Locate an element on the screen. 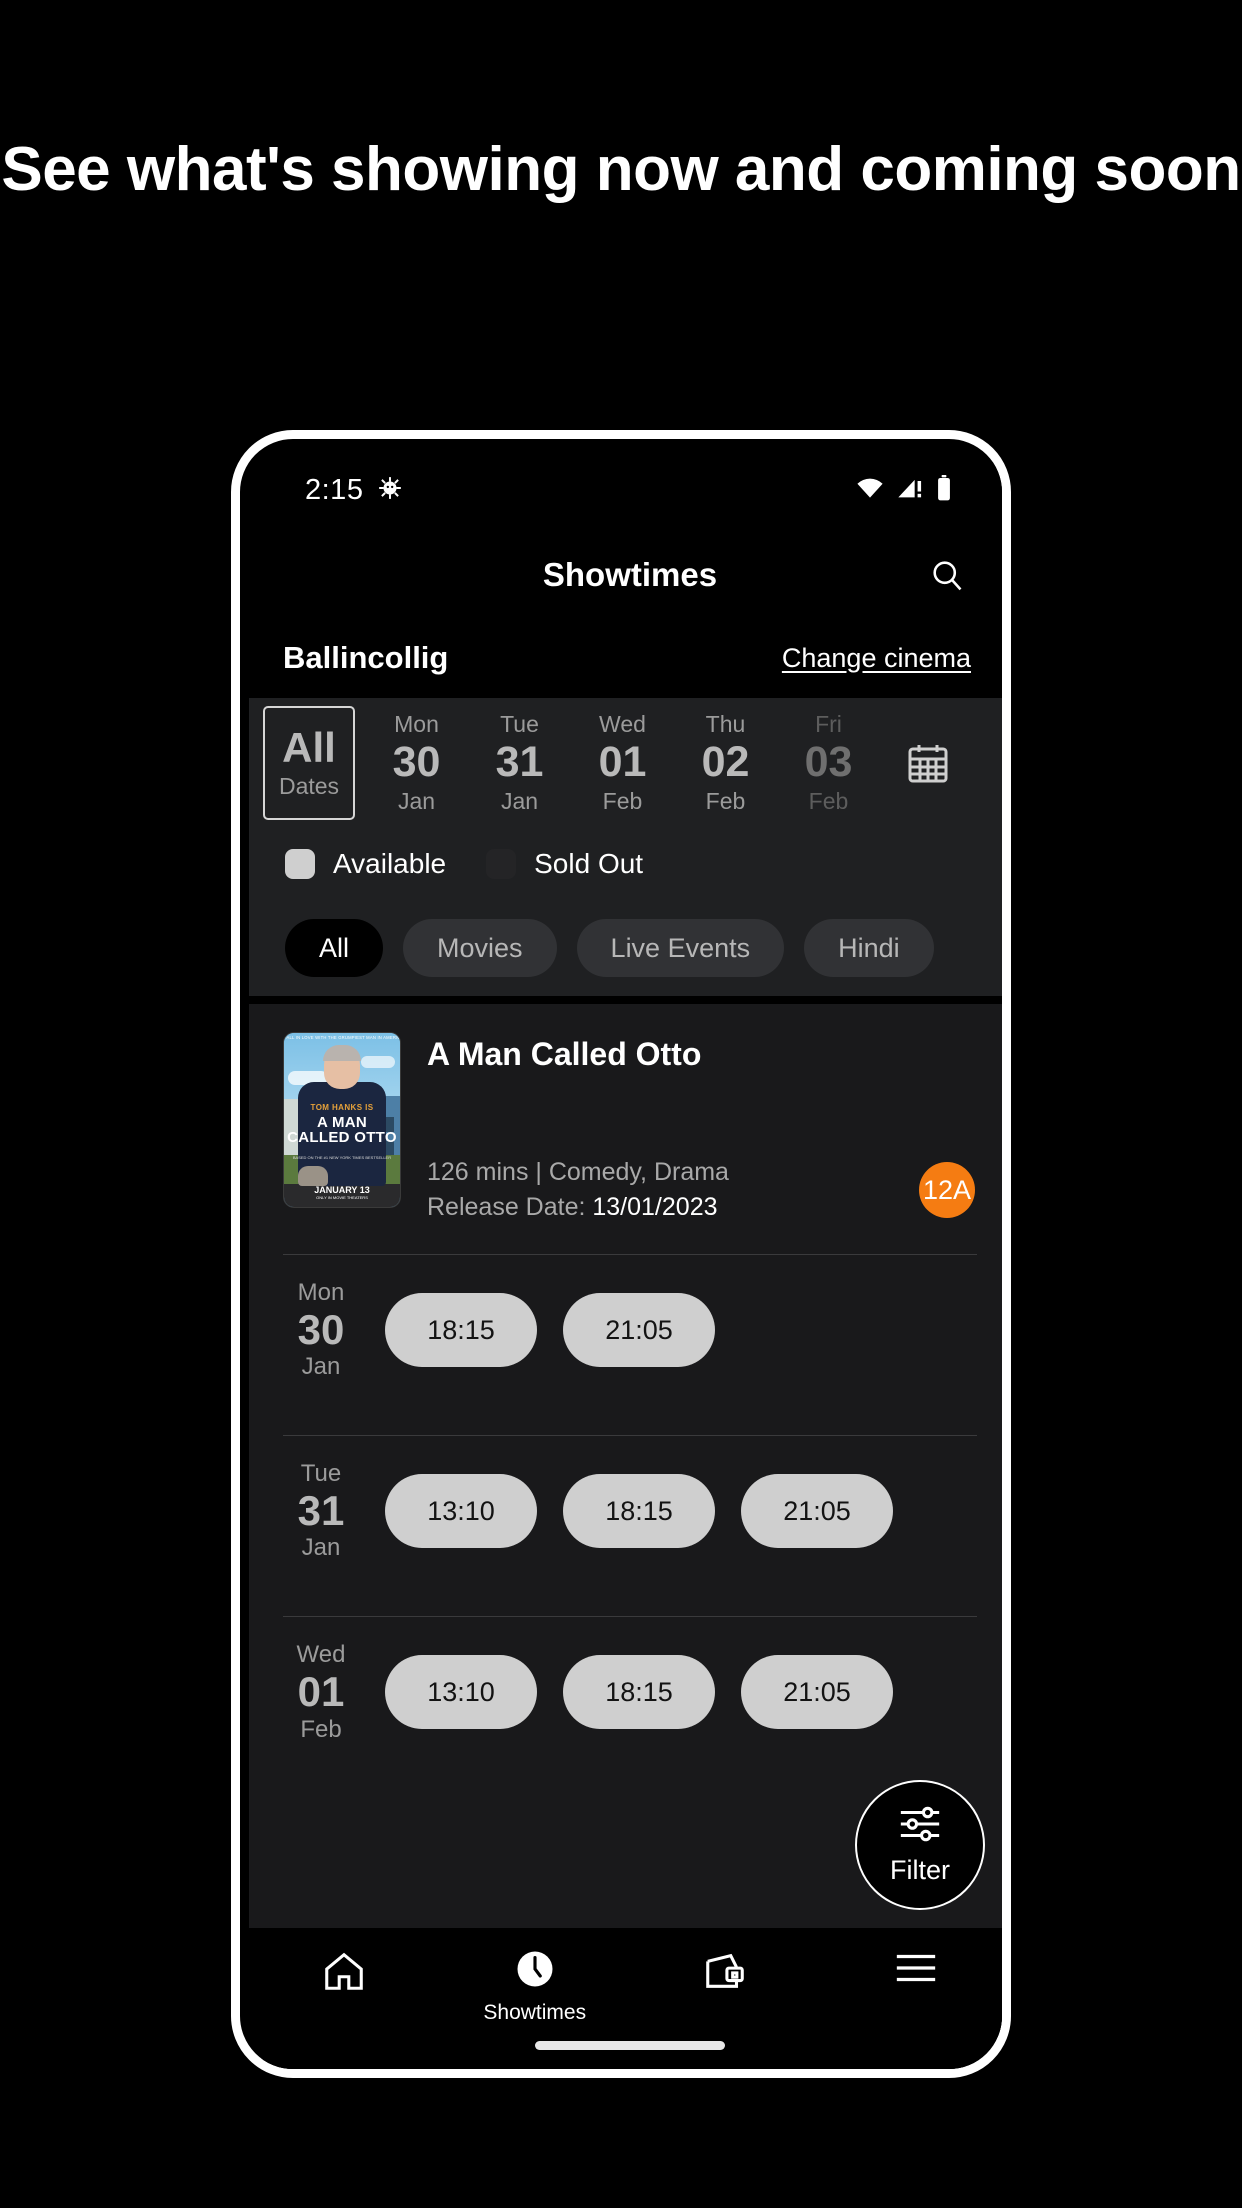  poster-release: JANUARY 13 ONLY IN MOVIE THEATERS is located at coordinates (342, 1192).